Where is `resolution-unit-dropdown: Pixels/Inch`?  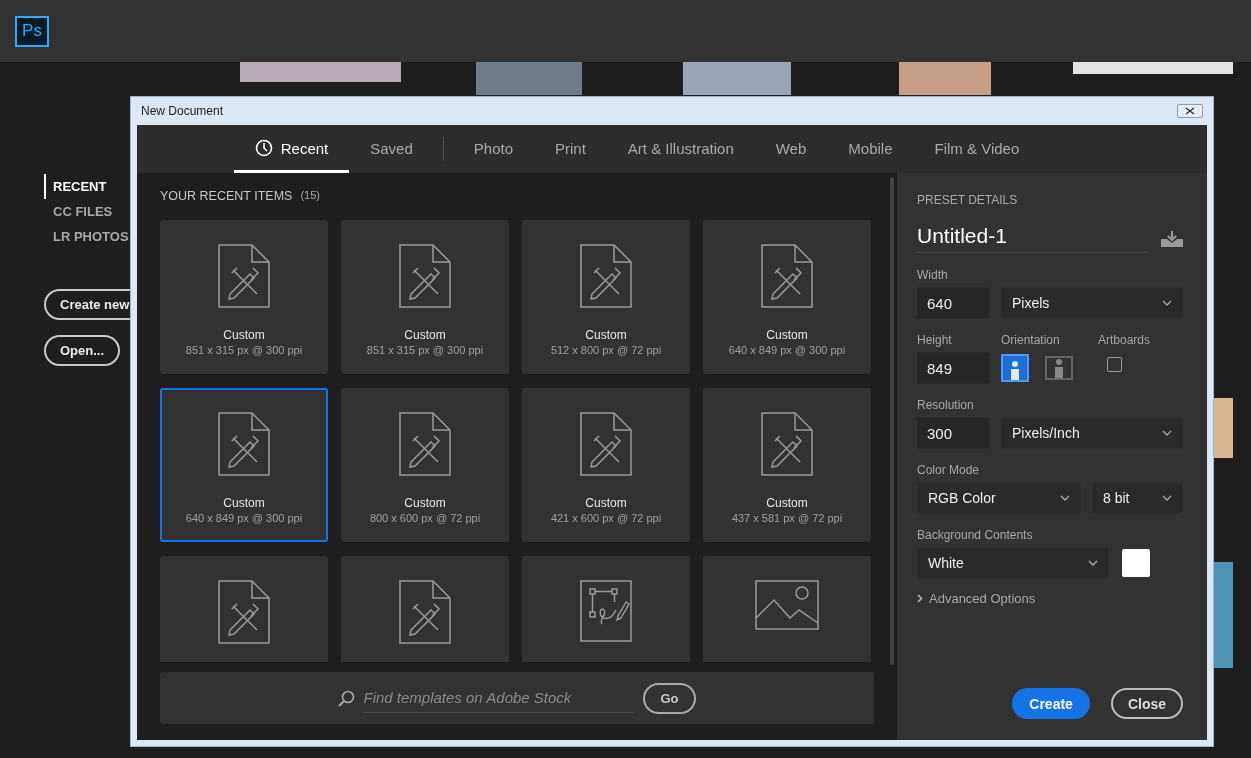
resolution-unit-dropdown: Pixels/Inch is located at coordinates (1092, 433).